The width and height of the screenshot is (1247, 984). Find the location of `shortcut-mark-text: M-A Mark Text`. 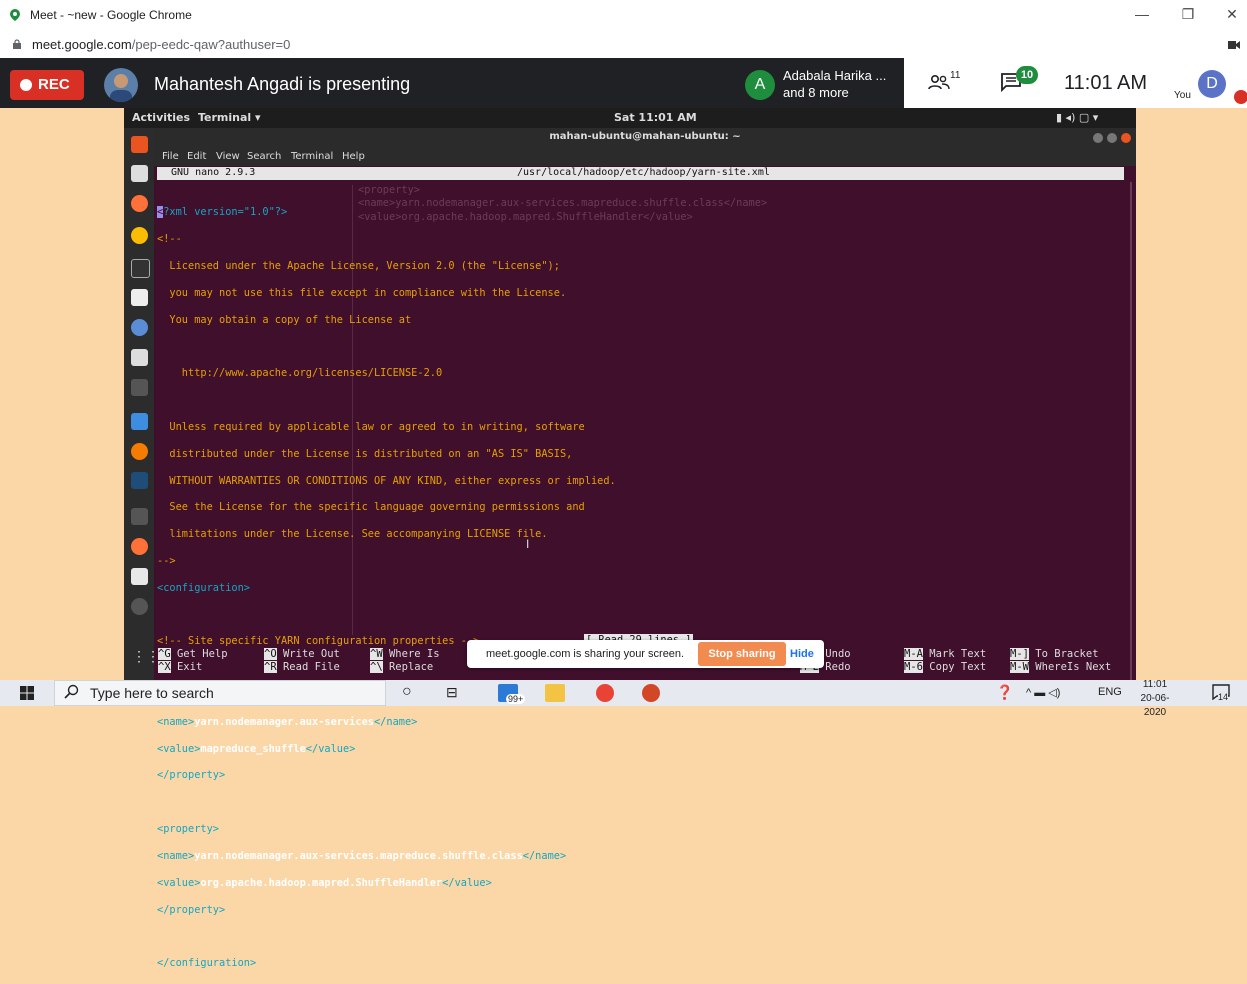

shortcut-mark-text: M-A Mark Text is located at coordinates (945, 654).